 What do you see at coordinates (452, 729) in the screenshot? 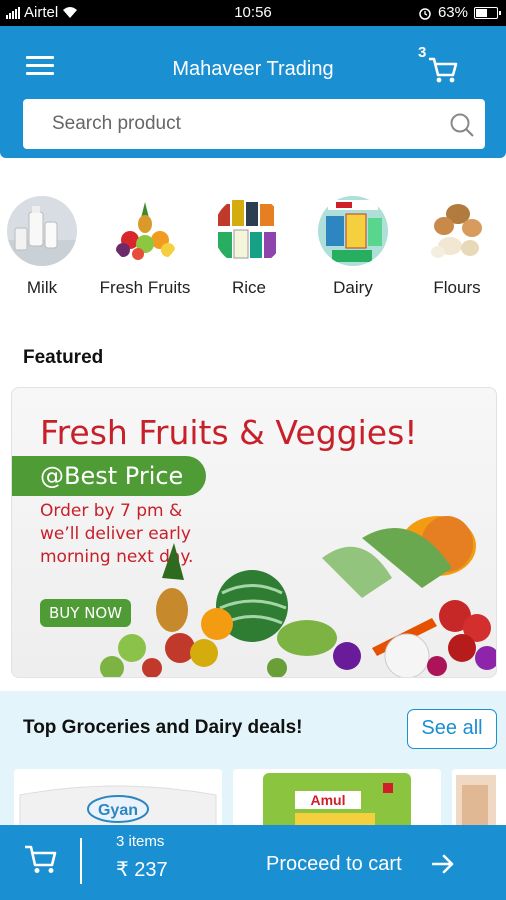
I see `see-all-button: See all` at bounding box center [452, 729].